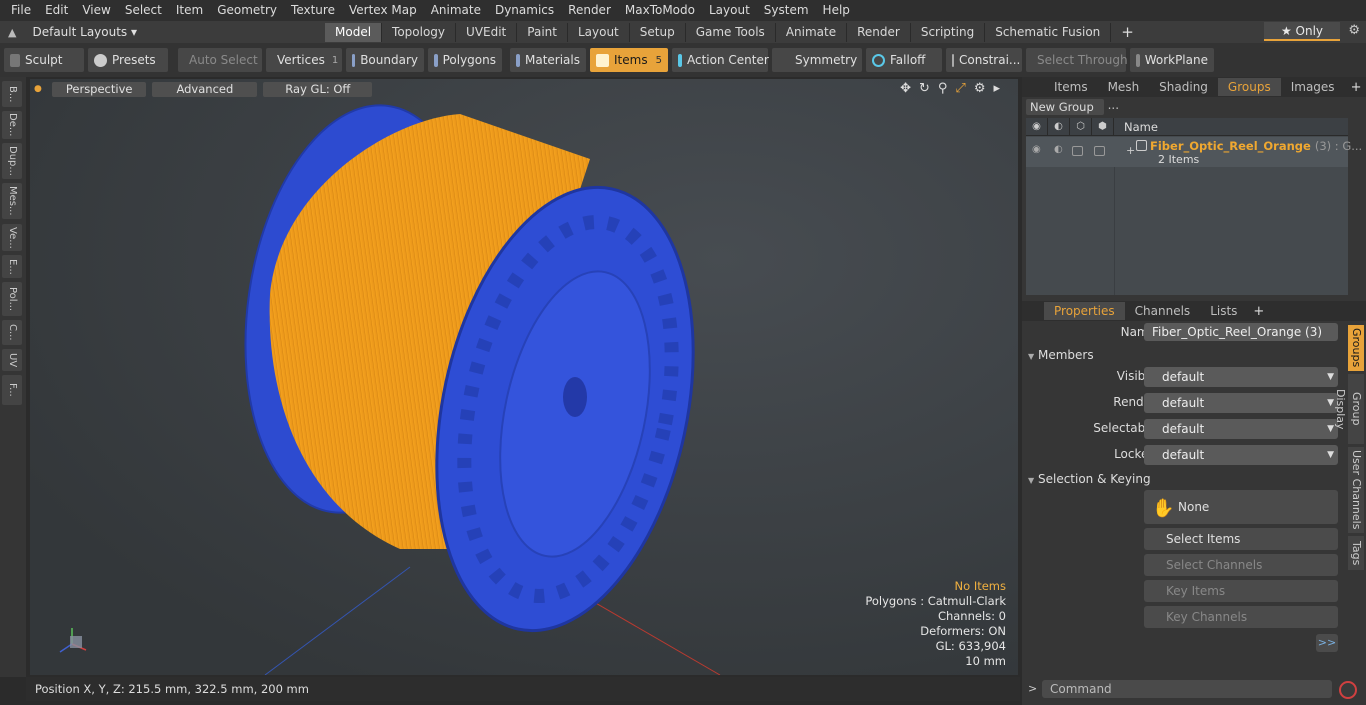 The width and height of the screenshot is (1366, 705). I want to click on row-eye-icon: ◉, so click(1036, 149).